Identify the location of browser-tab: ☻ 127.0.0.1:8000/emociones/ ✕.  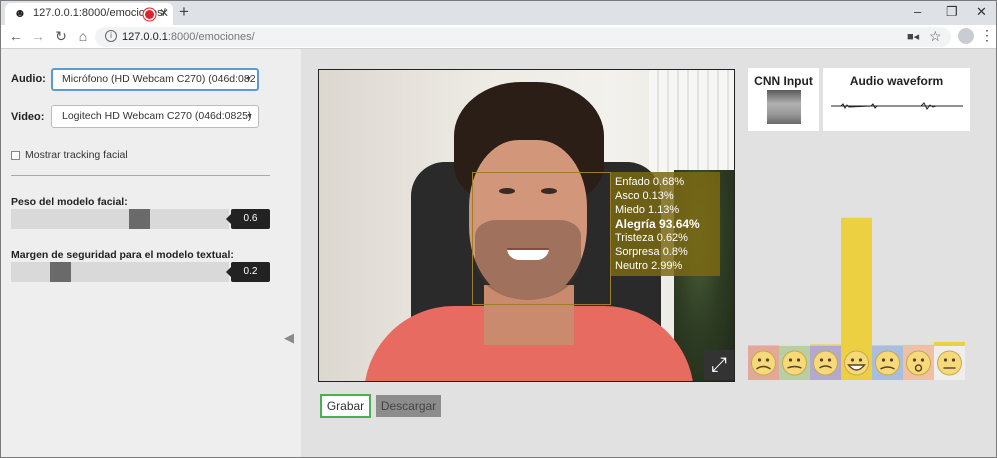
(89, 14).